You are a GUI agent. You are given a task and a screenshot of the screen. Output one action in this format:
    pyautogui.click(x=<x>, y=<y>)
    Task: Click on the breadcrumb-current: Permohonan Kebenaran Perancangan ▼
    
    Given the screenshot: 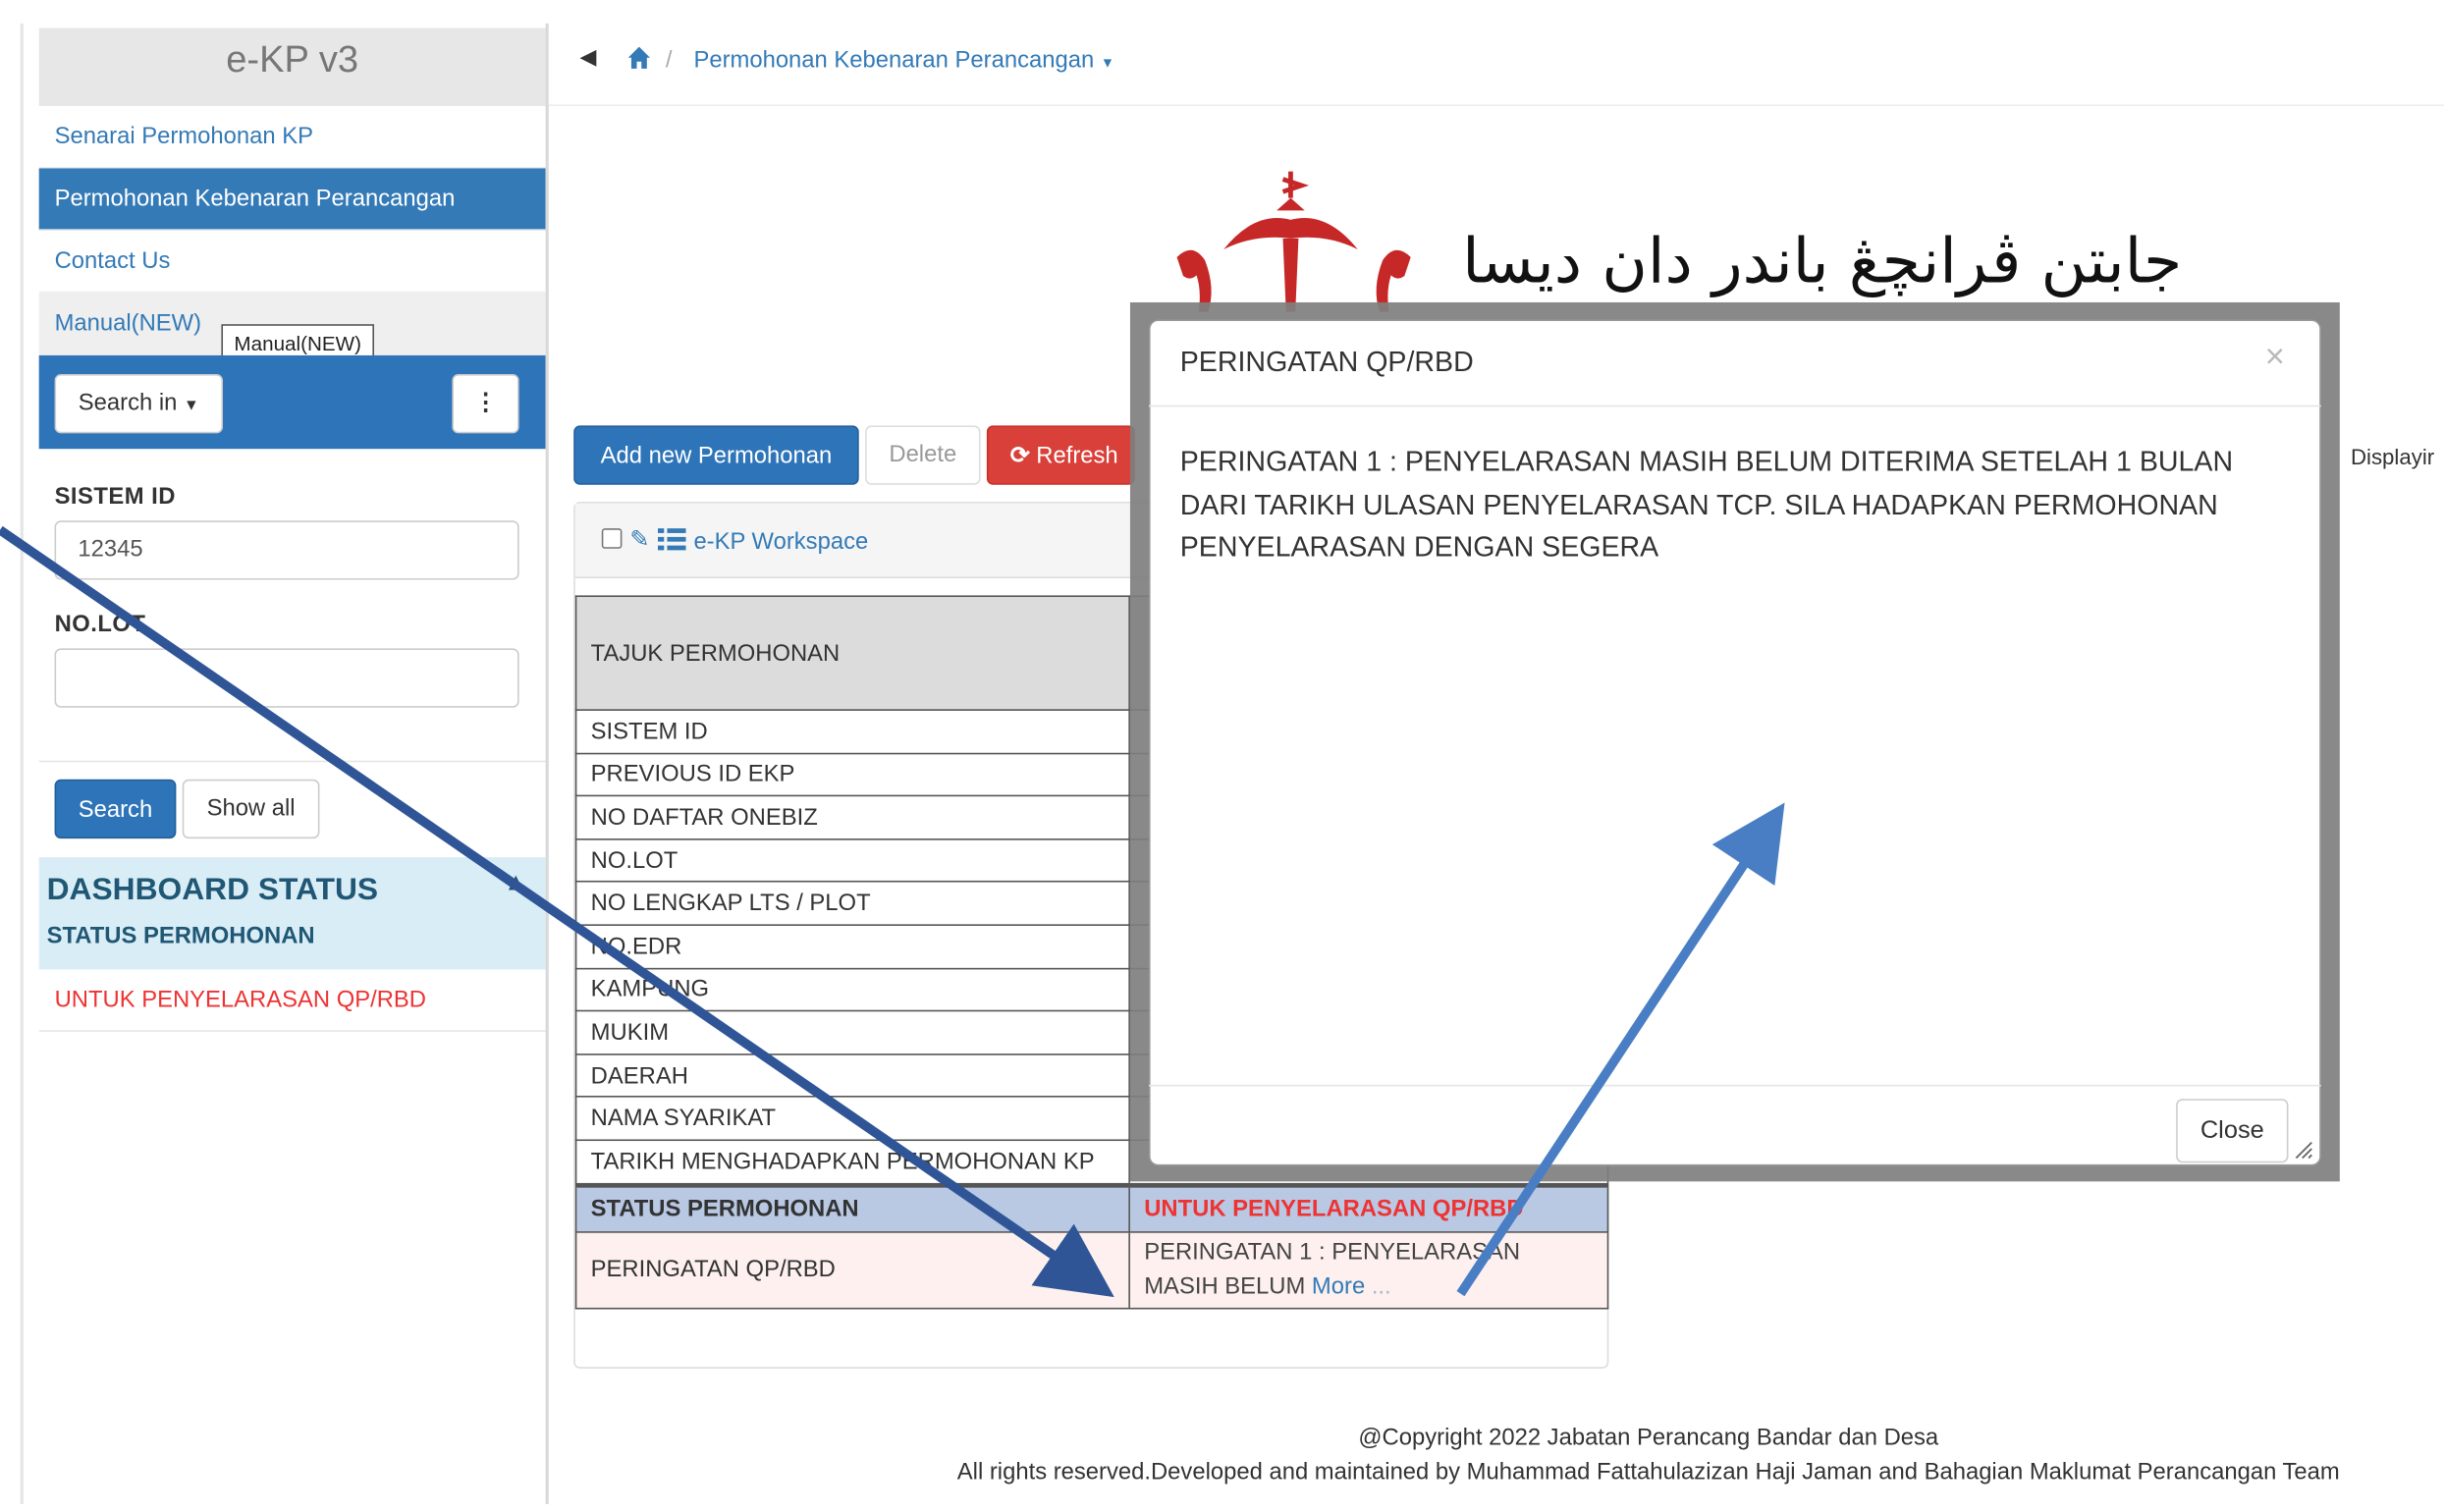 What is the action you would take?
    pyautogui.click(x=903, y=60)
    